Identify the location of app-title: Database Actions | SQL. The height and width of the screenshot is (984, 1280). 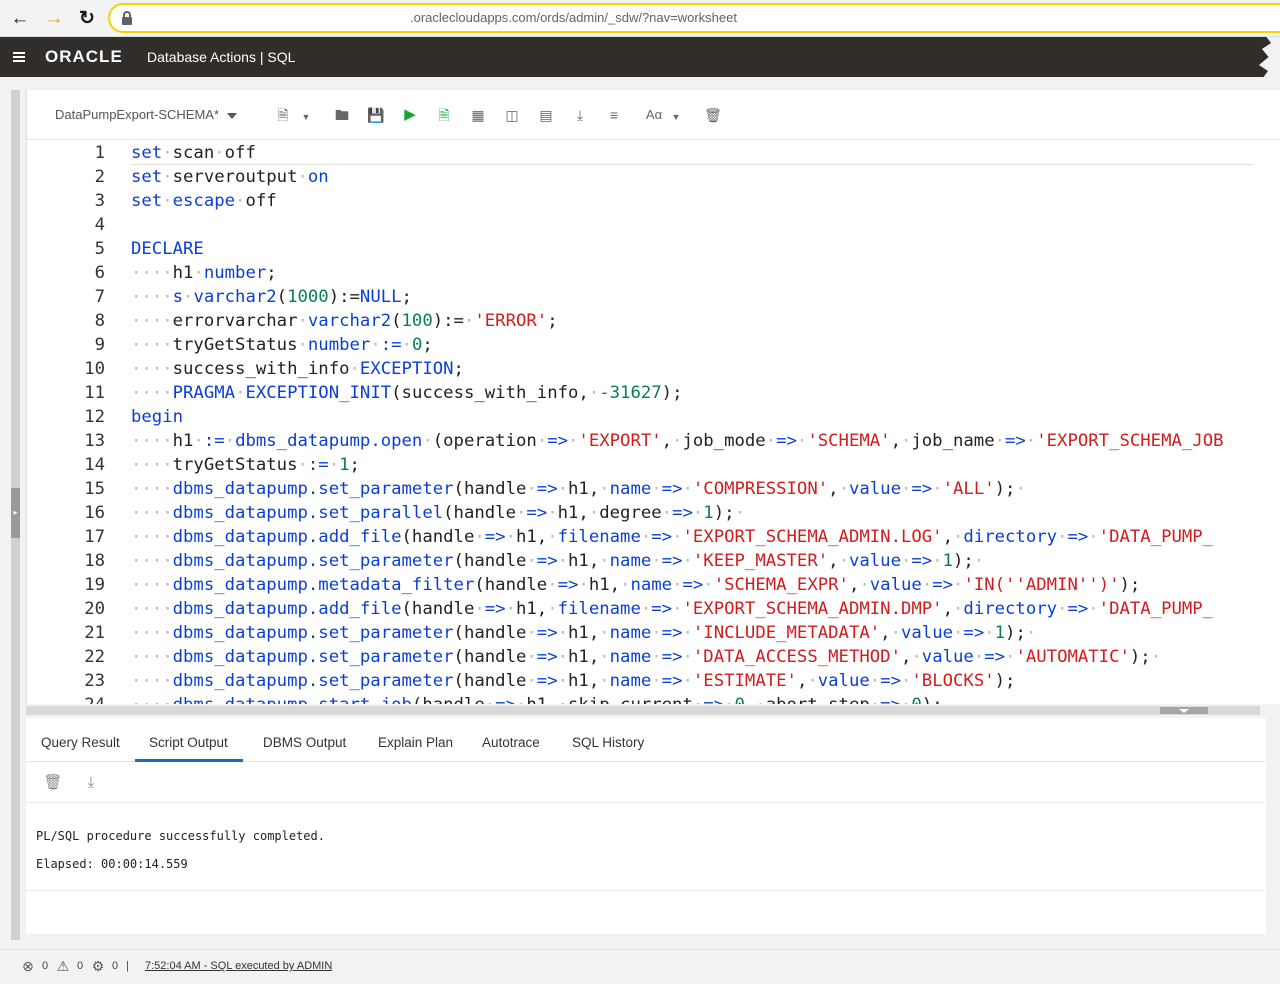
(221, 57).